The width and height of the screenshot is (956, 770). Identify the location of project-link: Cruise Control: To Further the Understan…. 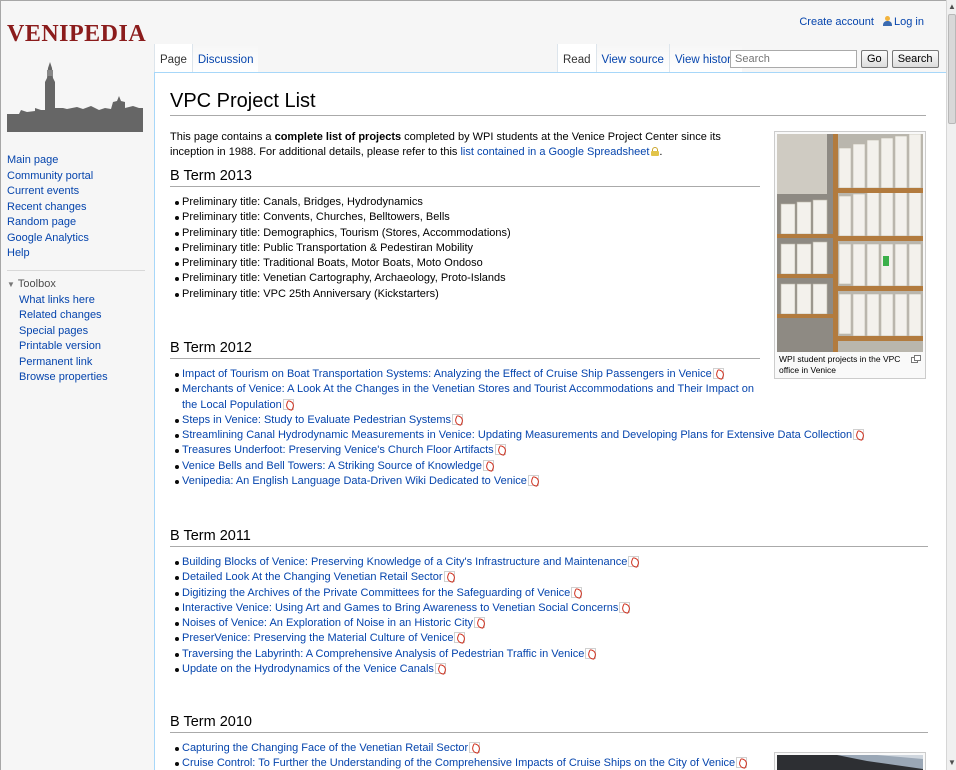
(458, 763).